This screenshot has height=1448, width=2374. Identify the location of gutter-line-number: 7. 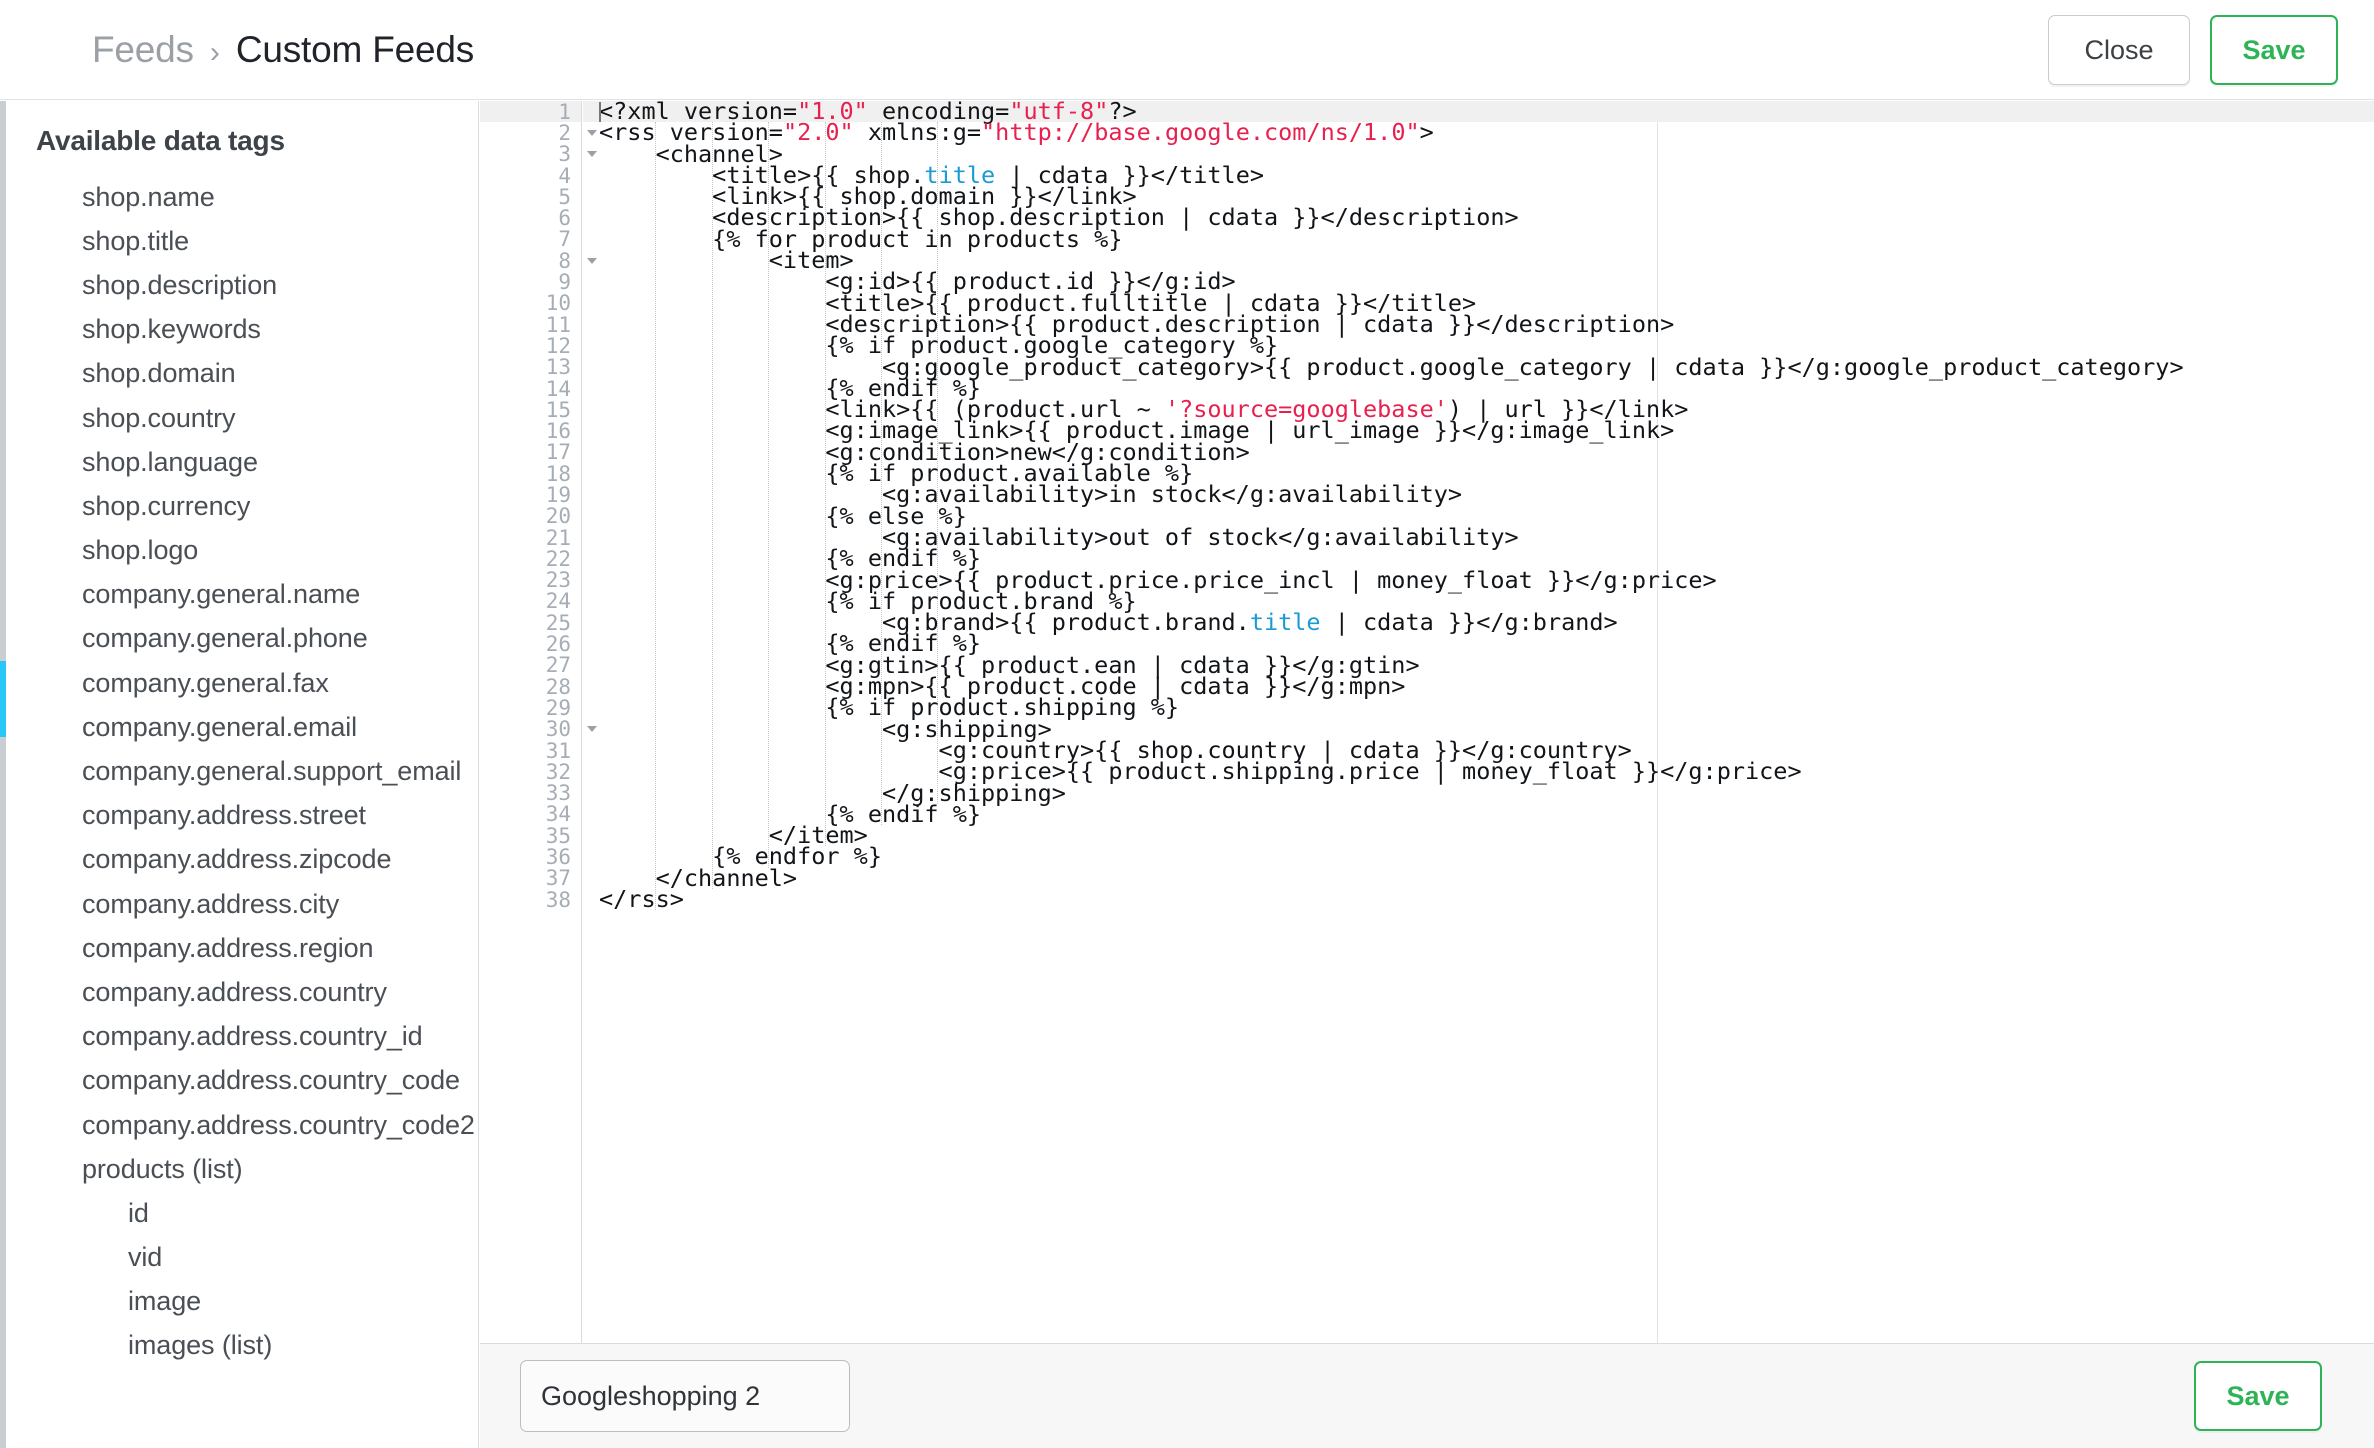
(564, 239).